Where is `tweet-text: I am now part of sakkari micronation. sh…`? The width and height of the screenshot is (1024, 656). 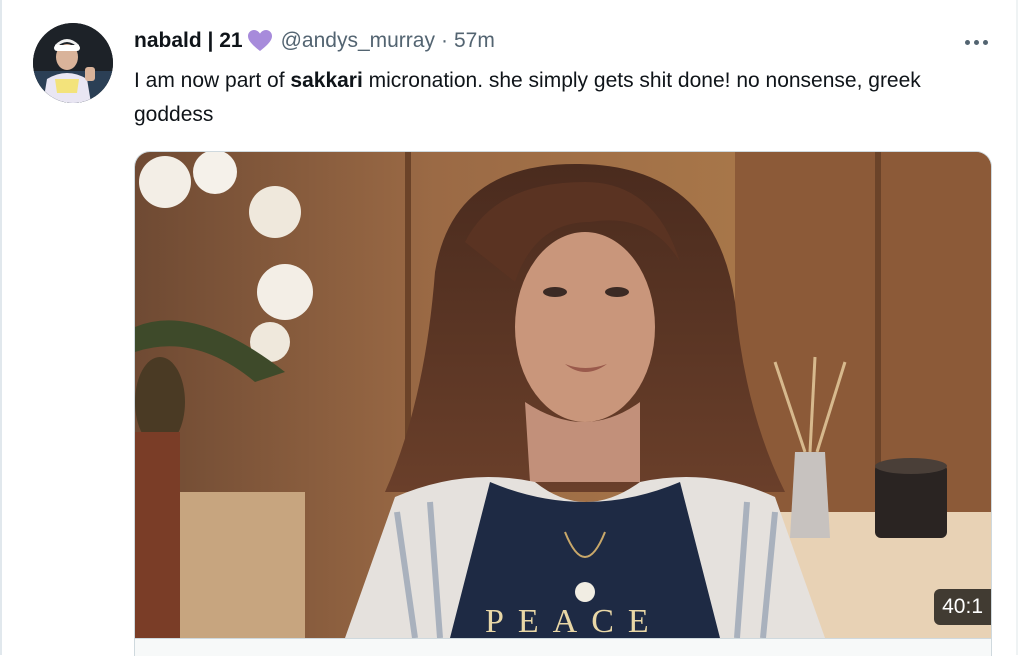 tweet-text: I am now part of sakkari micronation. sh… is located at coordinates (544, 98).